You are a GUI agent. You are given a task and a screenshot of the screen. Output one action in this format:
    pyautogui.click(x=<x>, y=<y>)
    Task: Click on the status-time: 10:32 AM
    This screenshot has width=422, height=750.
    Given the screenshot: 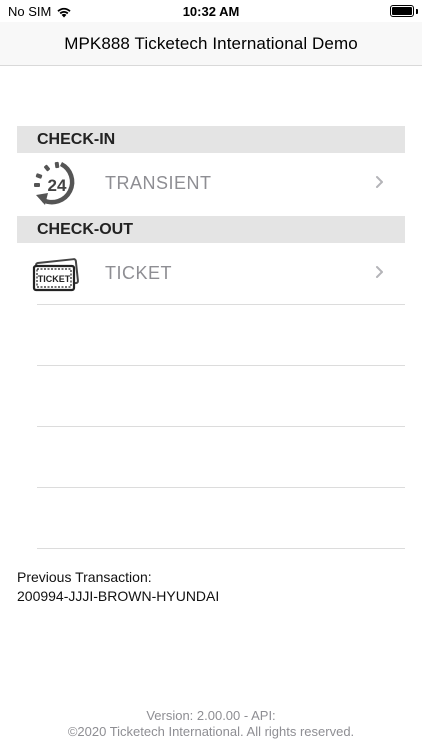 What is the action you would take?
    pyautogui.click(x=211, y=11)
    